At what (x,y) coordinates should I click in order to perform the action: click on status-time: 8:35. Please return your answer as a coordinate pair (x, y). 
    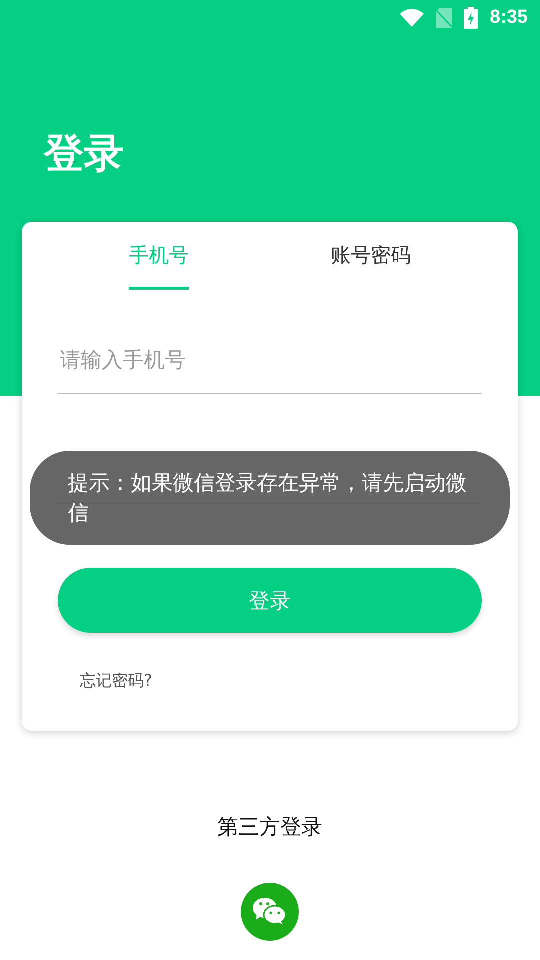
    Looking at the image, I should click on (509, 18).